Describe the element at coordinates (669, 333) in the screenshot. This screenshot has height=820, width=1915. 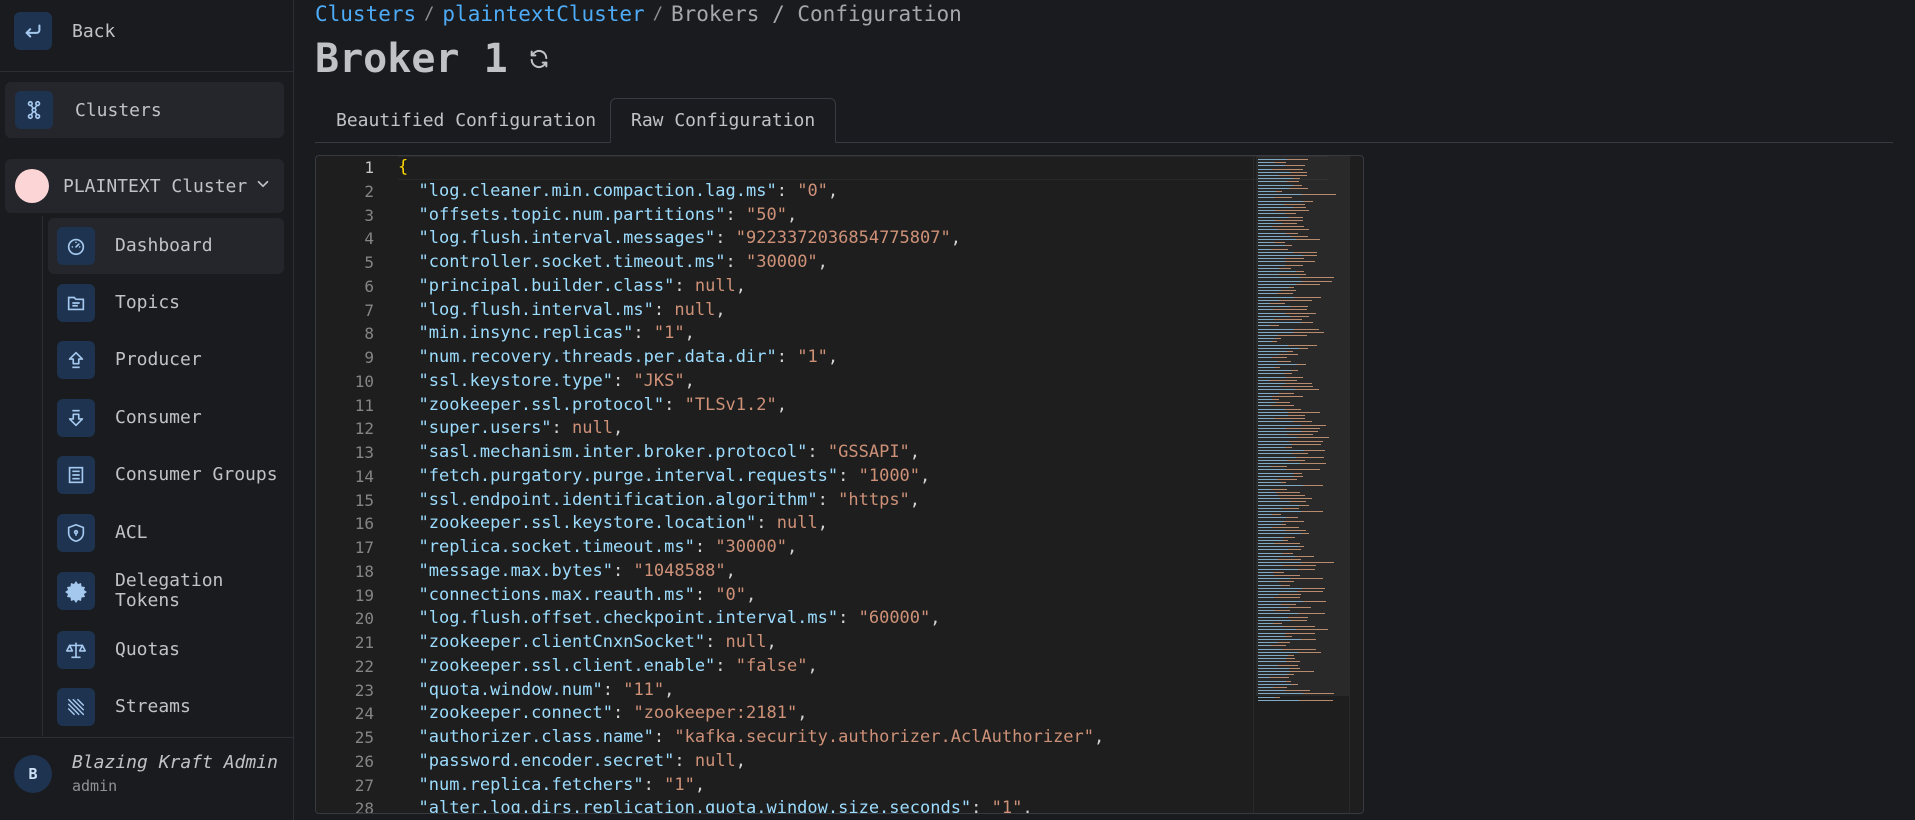
I see `json-value: "1"` at that location.